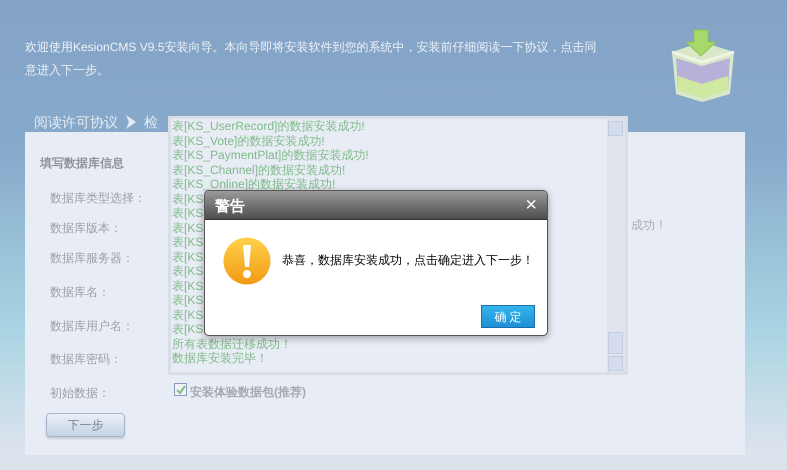  What do you see at coordinates (80, 393) in the screenshot?
I see `field-label: 初始数据：` at bounding box center [80, 393].